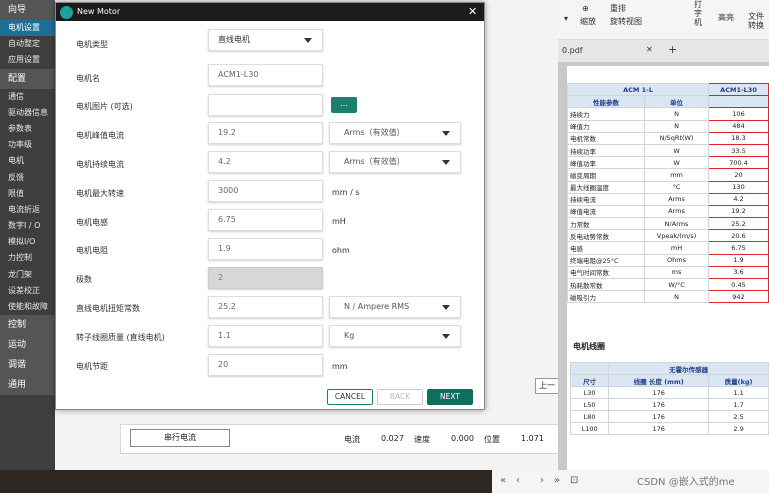  I want to click on spec-unit: N/Arms, so click(677, 224).